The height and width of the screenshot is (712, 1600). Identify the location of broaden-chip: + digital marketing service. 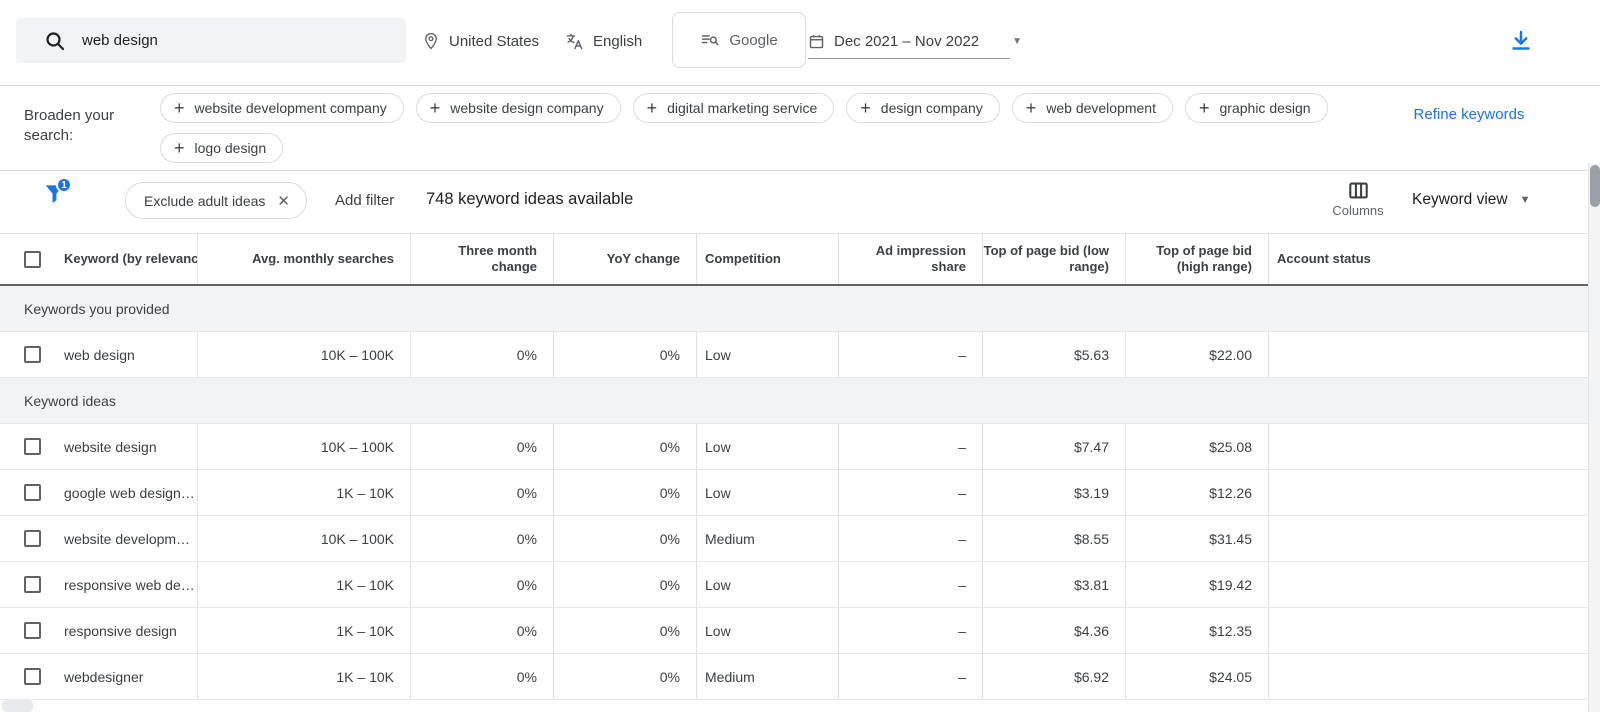
(733, 108).